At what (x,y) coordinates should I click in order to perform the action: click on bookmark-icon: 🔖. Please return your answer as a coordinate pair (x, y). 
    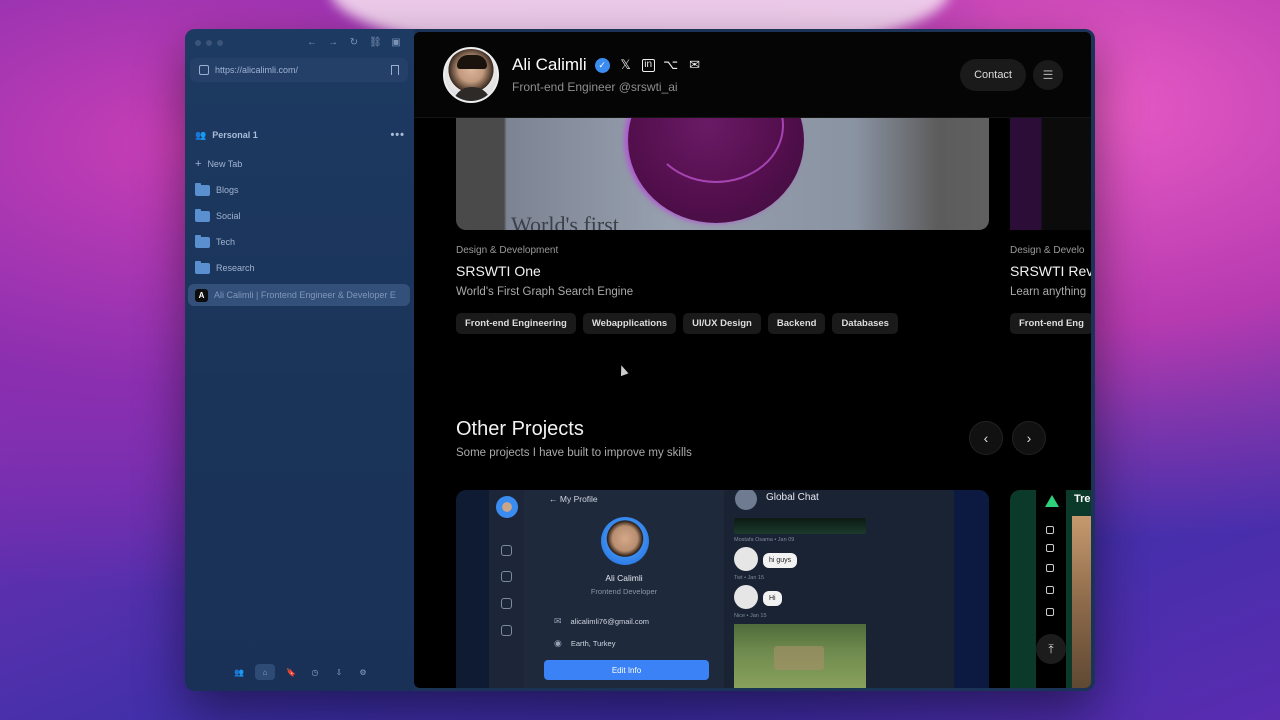
    Looking at the image, I should click on (291, 672).